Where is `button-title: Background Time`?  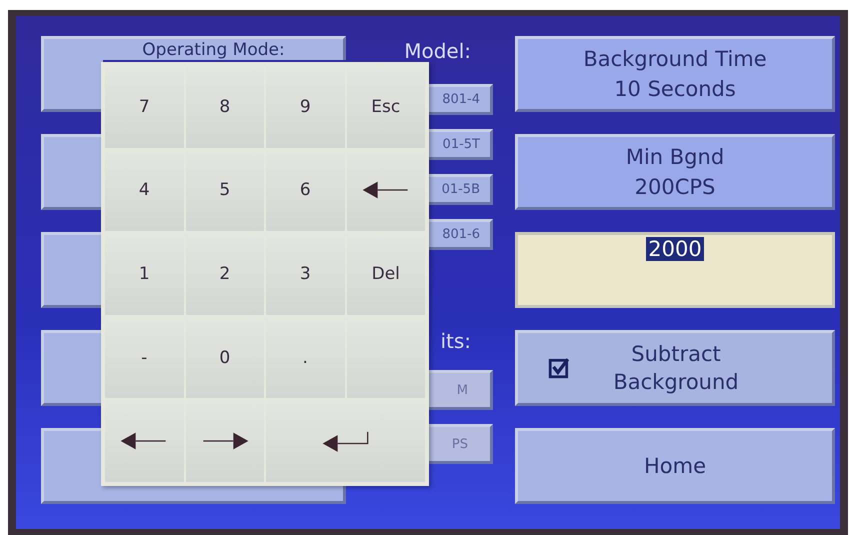
button-title: Background Time is located at coordinates (675, 59).